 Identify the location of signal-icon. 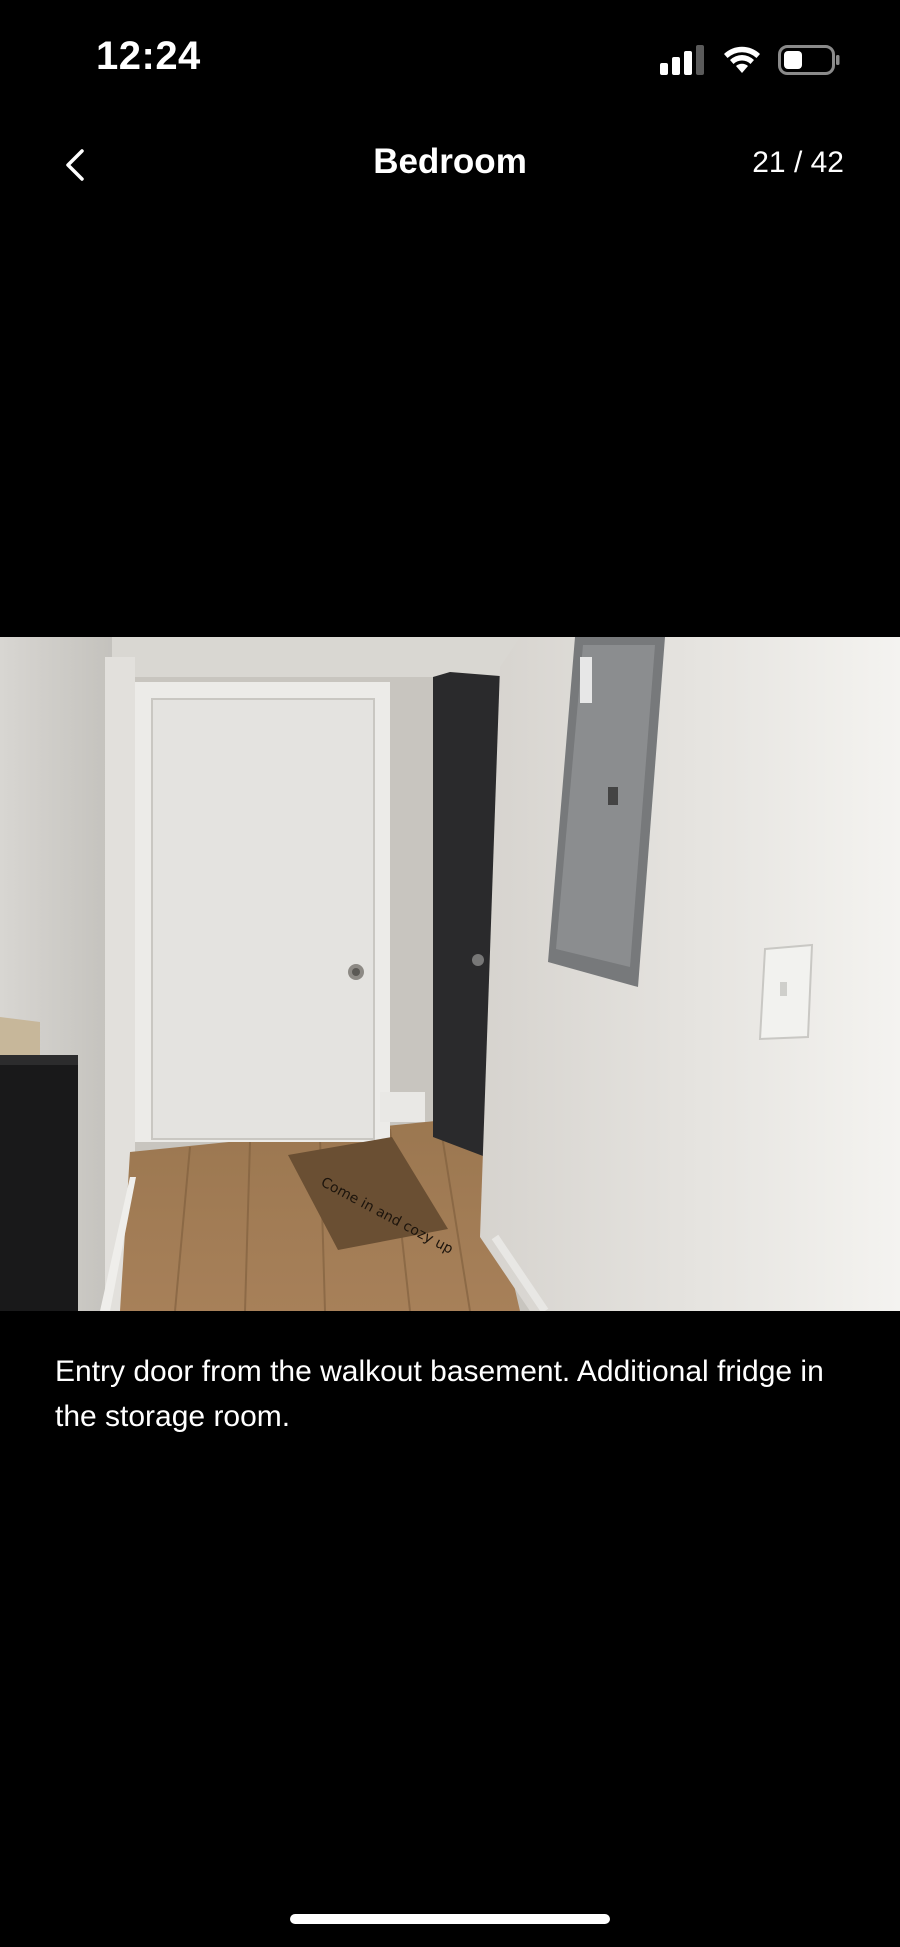
(682, 60).